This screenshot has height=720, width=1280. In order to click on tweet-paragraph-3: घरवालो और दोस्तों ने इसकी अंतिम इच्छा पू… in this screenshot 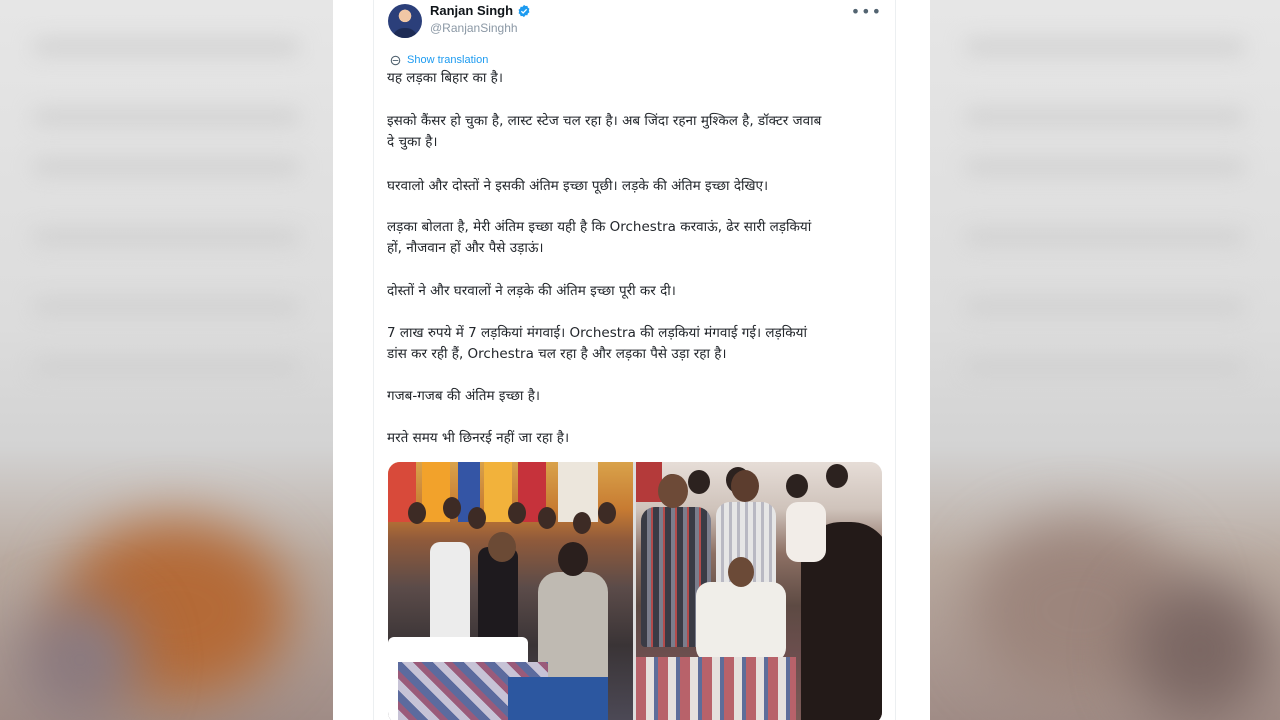, I will do `click(578, 186)`.